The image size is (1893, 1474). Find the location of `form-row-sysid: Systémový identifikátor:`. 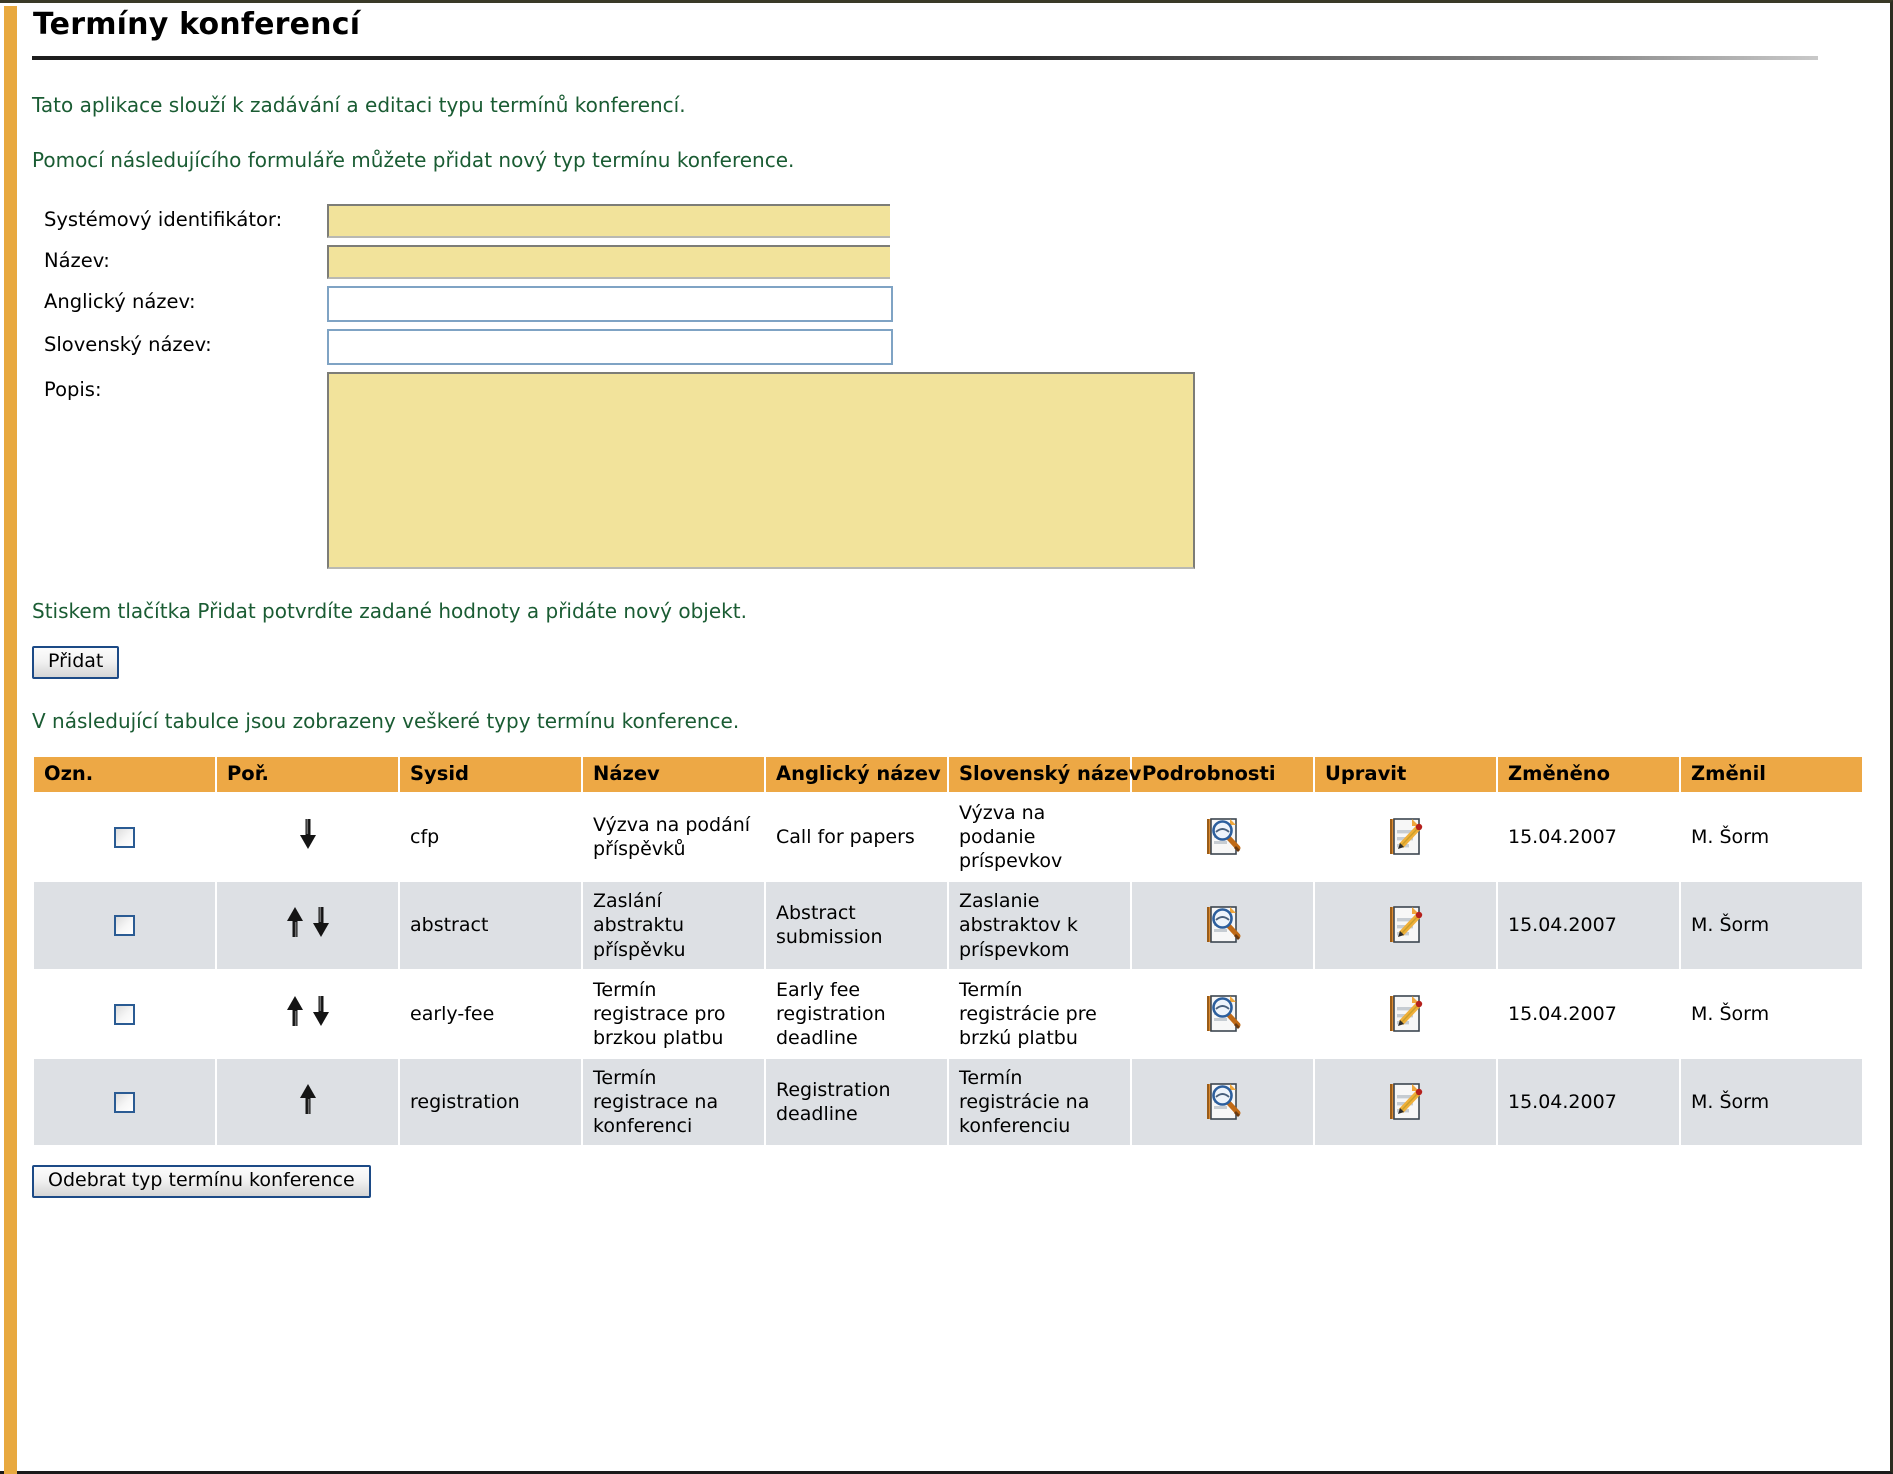

form-row-sysid: Systémový identifikátor: is located at coordinates (957, 221).